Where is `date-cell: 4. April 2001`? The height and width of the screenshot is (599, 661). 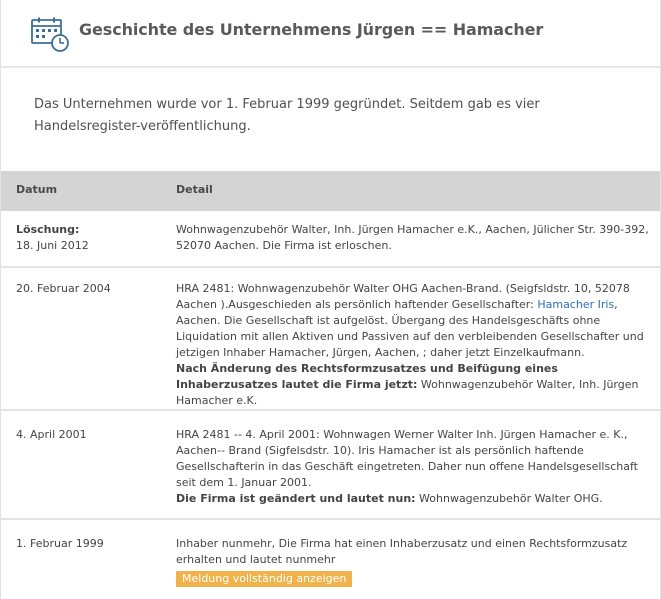 date-cell: 4. April 2001 is located at coordinates (91, 435).